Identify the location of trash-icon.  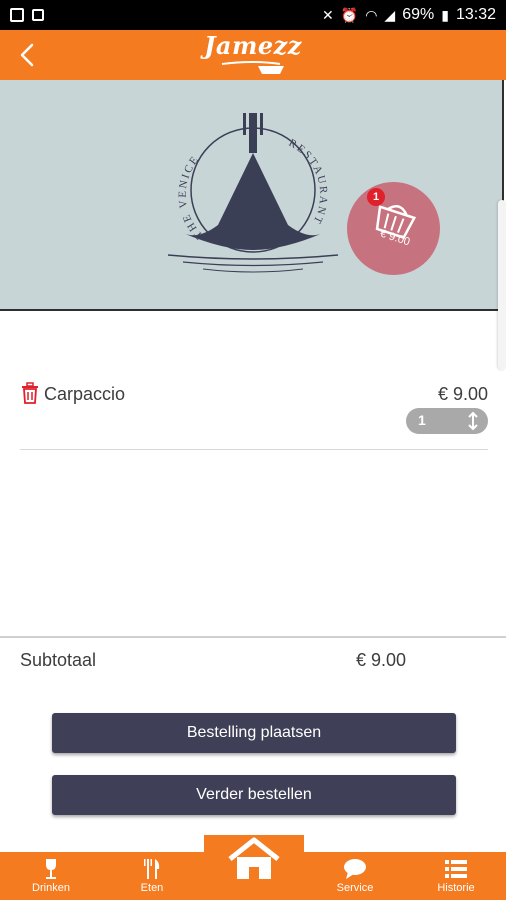
(30, 393).